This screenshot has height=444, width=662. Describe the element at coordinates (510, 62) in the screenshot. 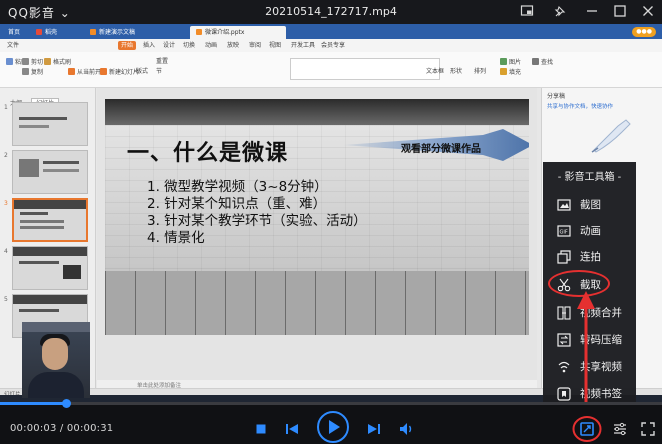

I see `picture-button: 图片` at that location.